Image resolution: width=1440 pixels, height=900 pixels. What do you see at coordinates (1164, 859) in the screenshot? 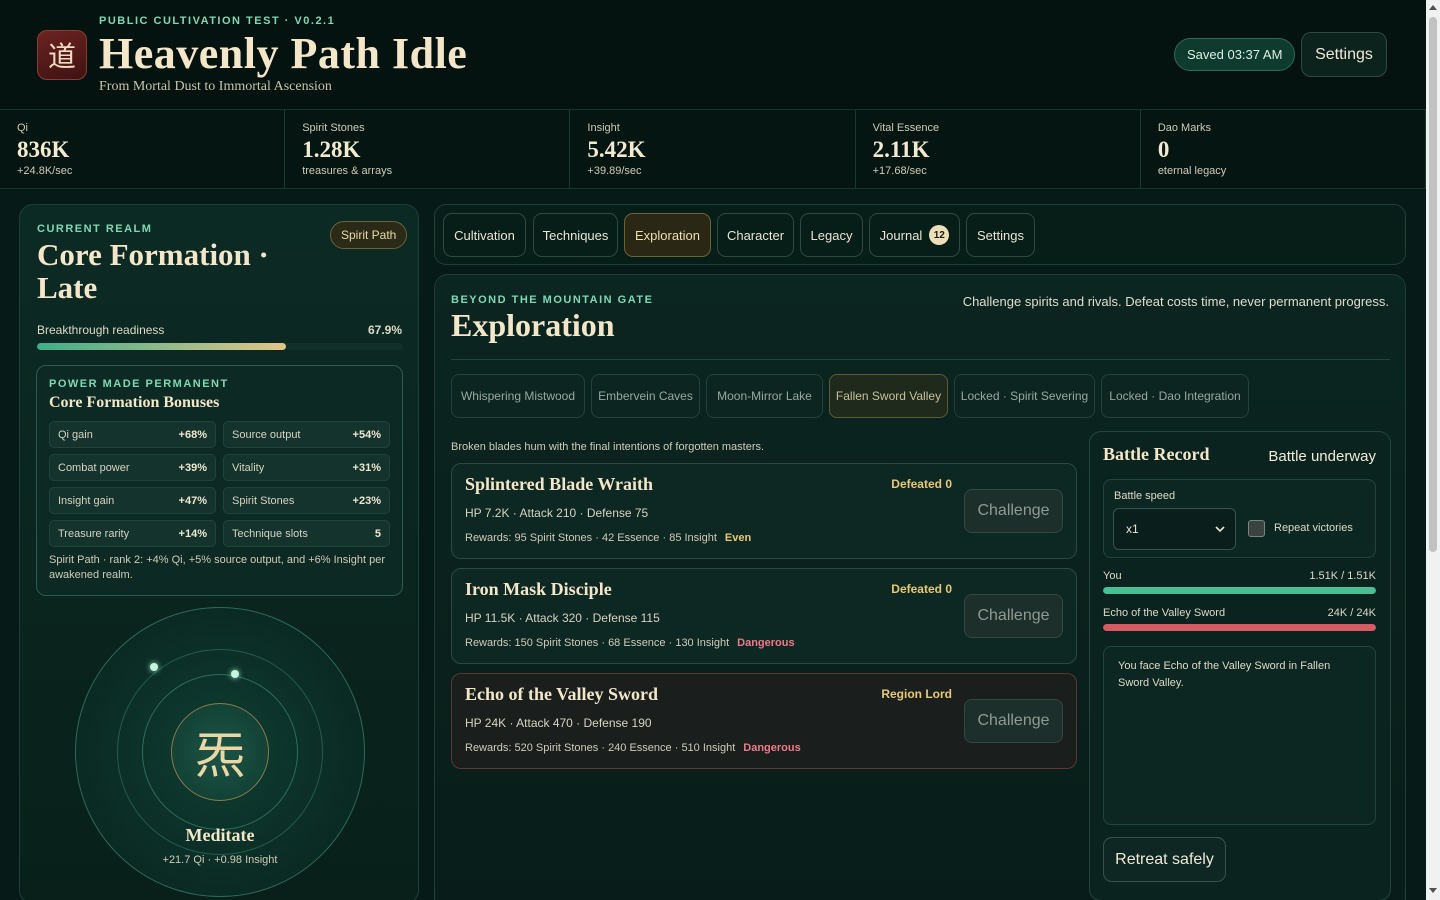
I see `retreat-button: Retreat safely` at bounding box center [1164, 859].